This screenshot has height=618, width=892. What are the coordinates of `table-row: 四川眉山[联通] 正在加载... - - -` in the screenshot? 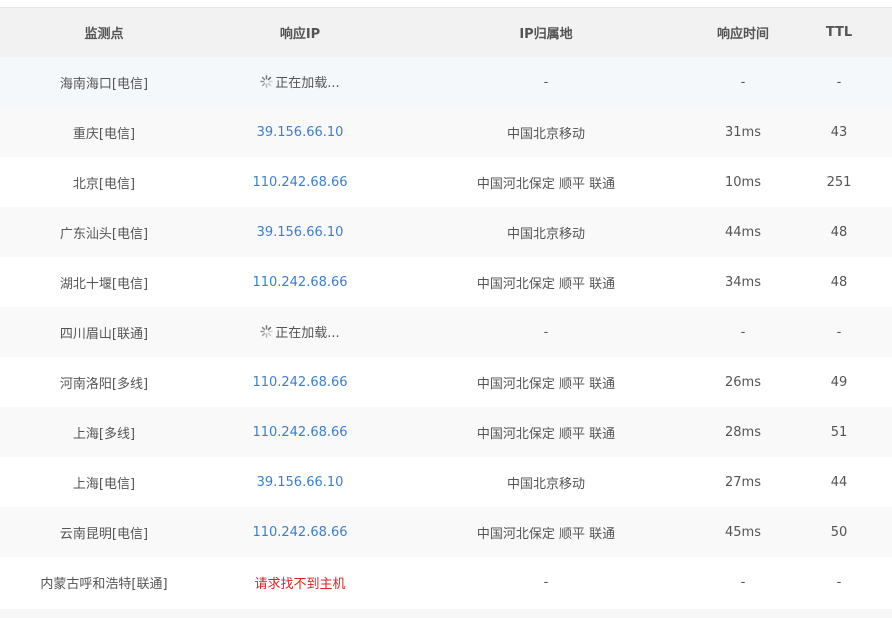 It's located at (446, 332).